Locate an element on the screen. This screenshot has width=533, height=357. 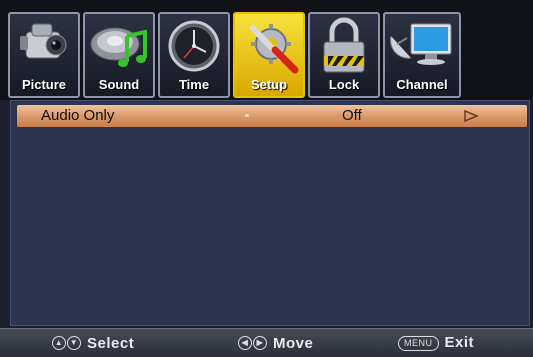
speaker-music-note-icon is located at coordinates (118, 47).